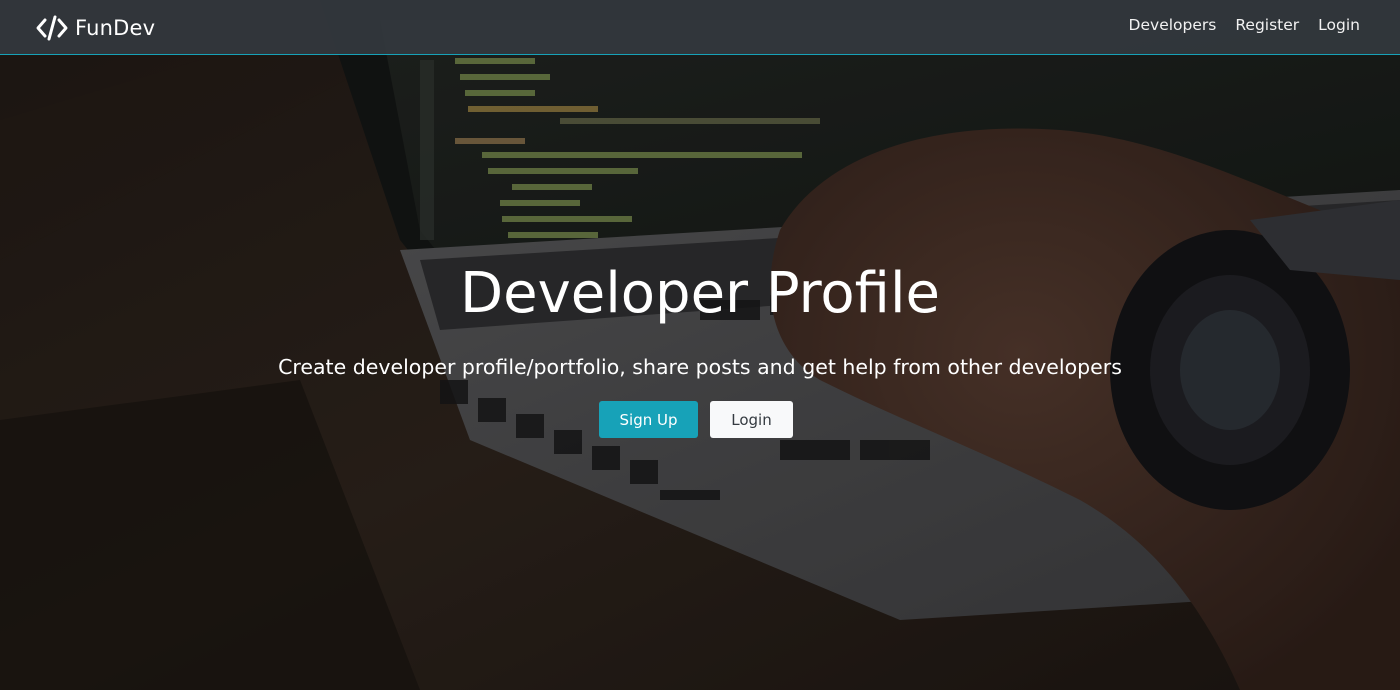 The width and height of the screenshot is (1400, 690). I want to click on nav-links: Developers Register Login, so click(1244, 25).